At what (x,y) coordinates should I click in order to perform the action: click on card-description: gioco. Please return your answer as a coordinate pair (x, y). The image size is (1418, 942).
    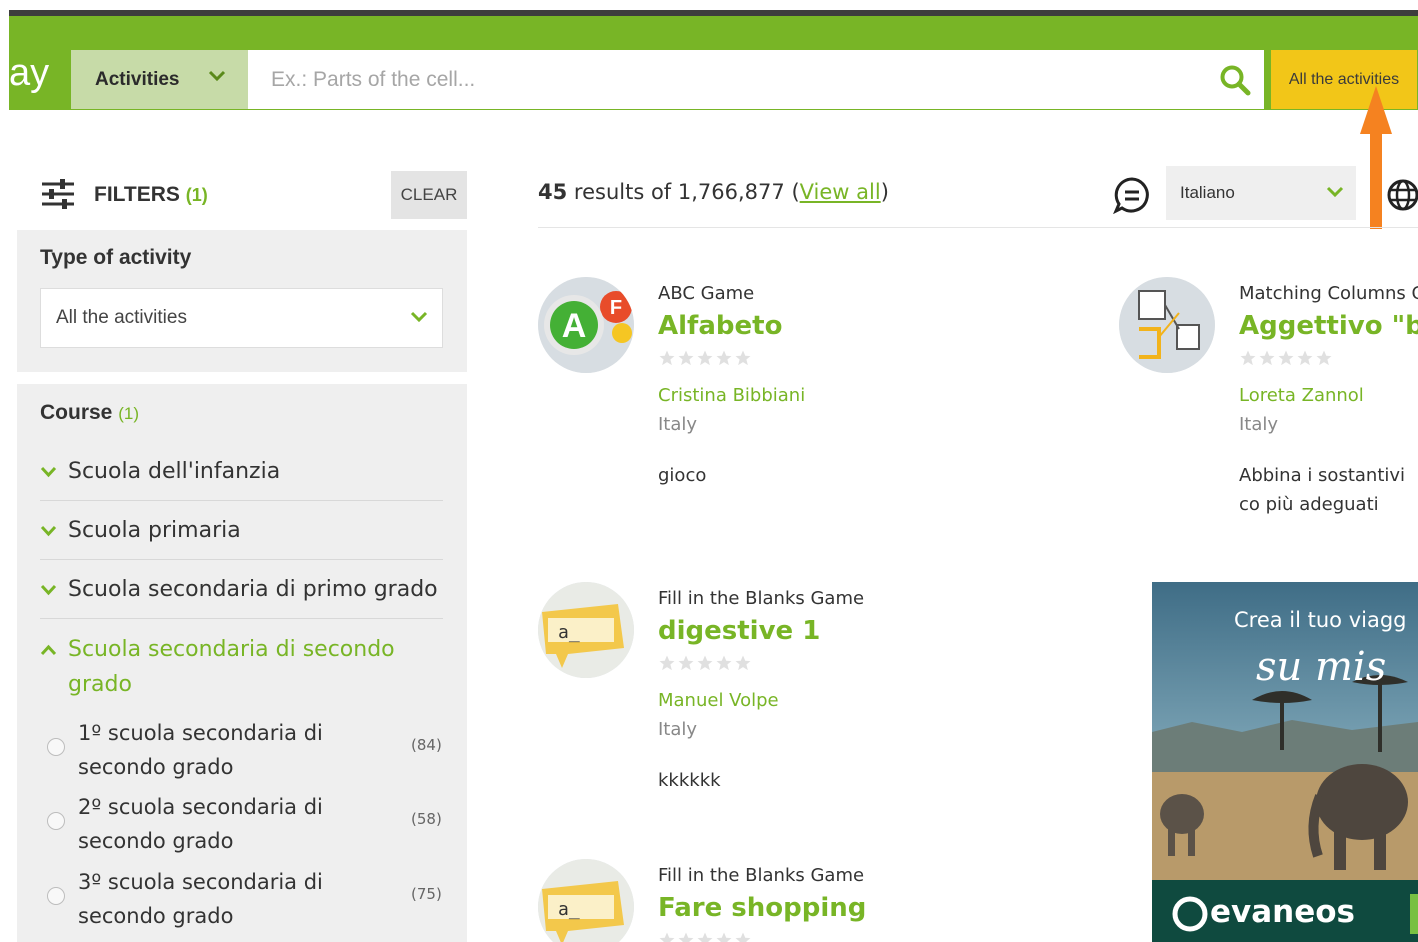
    Looking at the image, I should click on (682, 475).